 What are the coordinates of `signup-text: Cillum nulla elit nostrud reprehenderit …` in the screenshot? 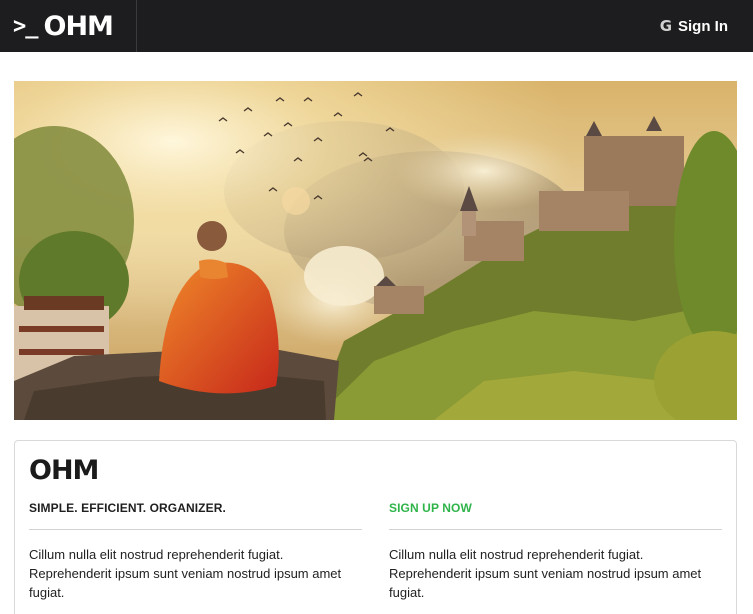 It's located at (545, 573).